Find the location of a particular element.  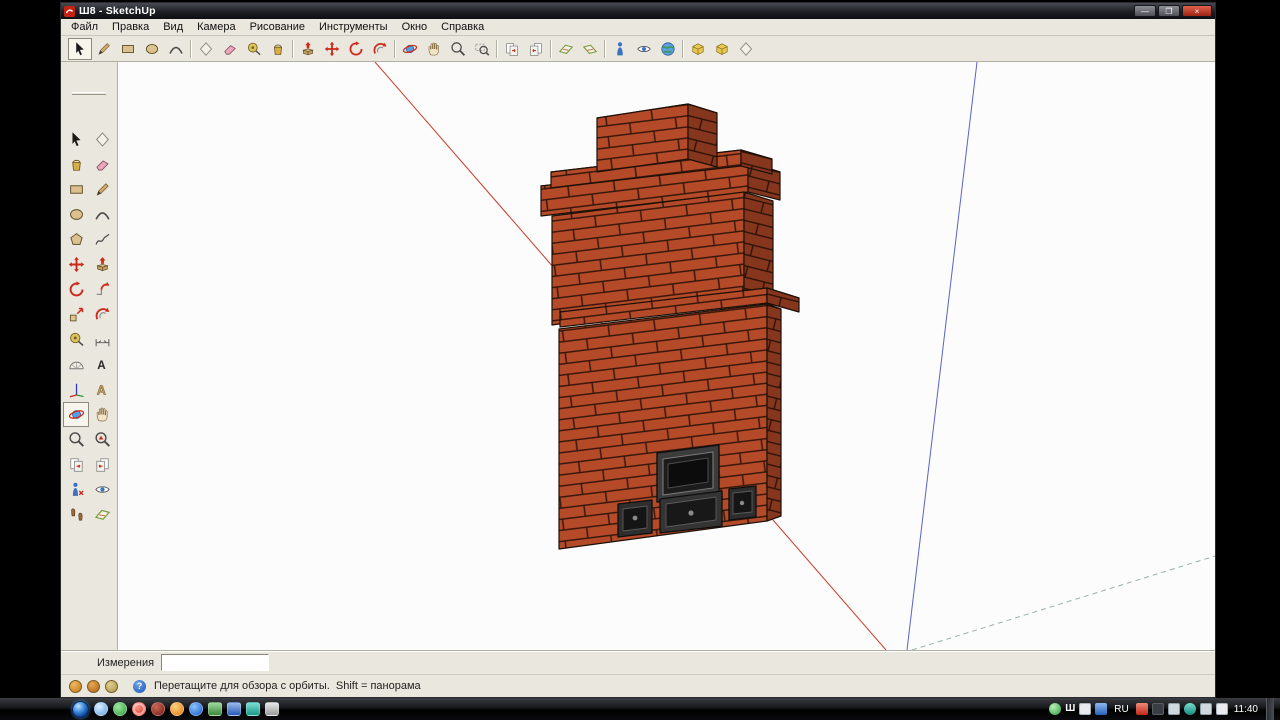

palette-polygon-tool is located at coordinates (76, 239).